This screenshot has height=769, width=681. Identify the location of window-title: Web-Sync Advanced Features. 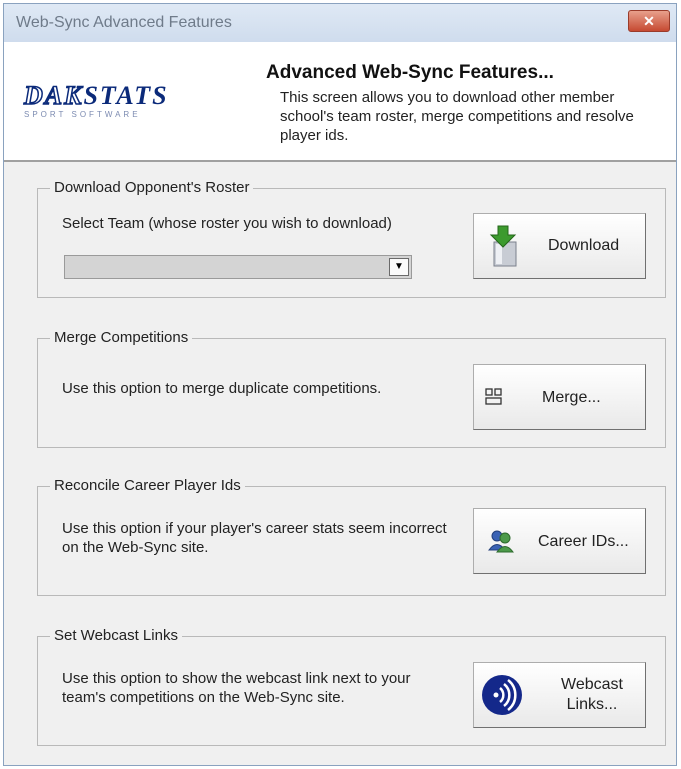
(124, 22).